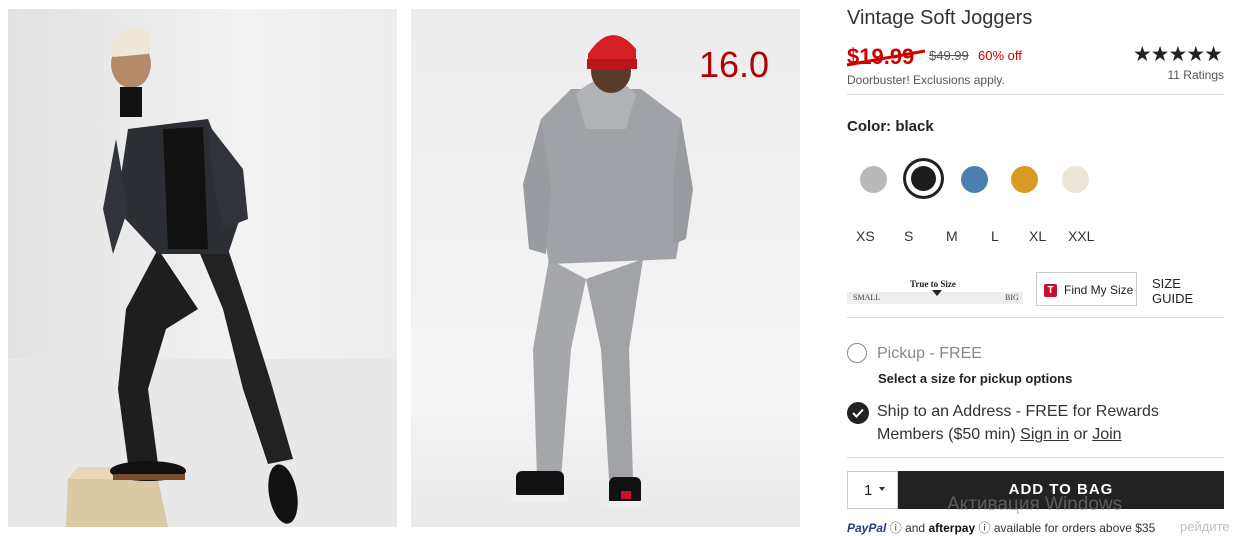  What do you see at coordinates (1012, 297) in the screenshot?
I see `fit-big-label: BIG` at bounding box center [1012, 297].